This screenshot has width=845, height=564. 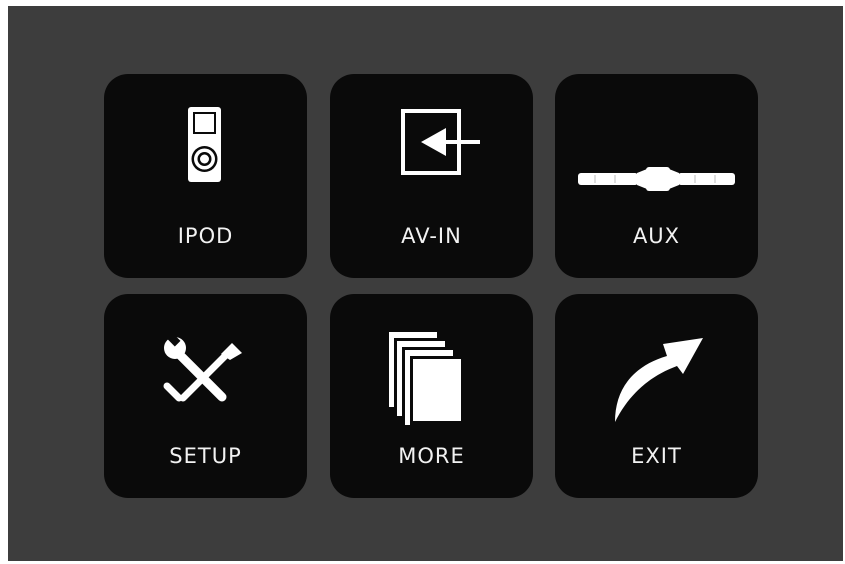 What do you see at coordinates (656, 144) in the screenshot?
I see `aux-cable-icon` at bounding box center [656, 144].